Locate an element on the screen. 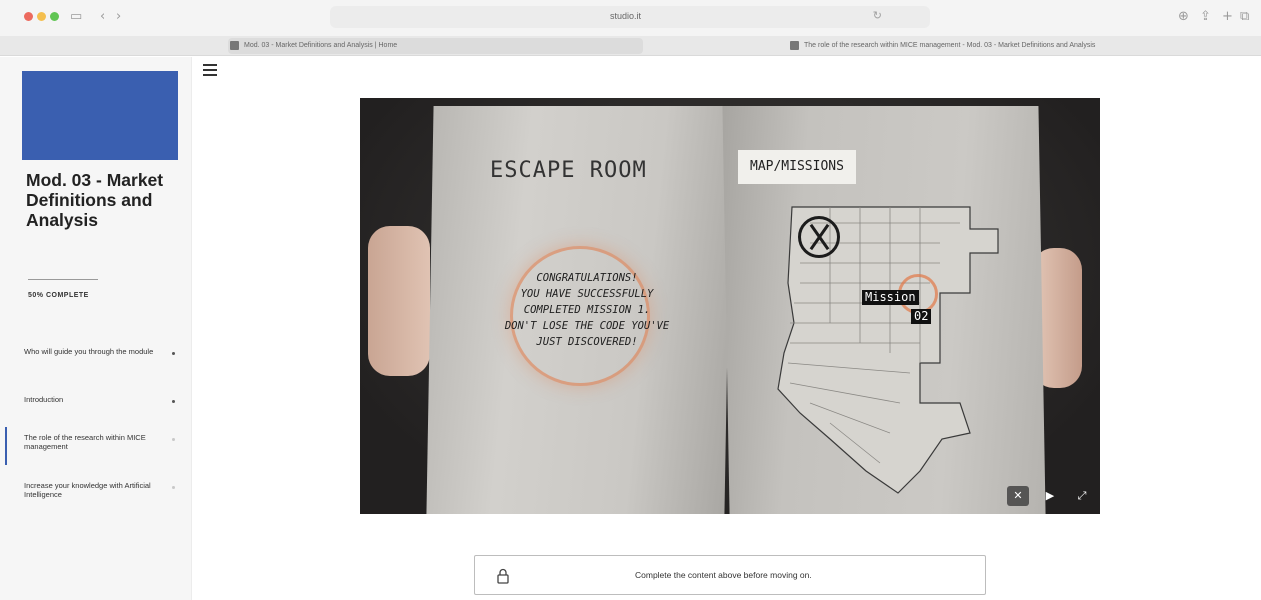  hamburger-menu-icon is located at coordinates (211, 71).